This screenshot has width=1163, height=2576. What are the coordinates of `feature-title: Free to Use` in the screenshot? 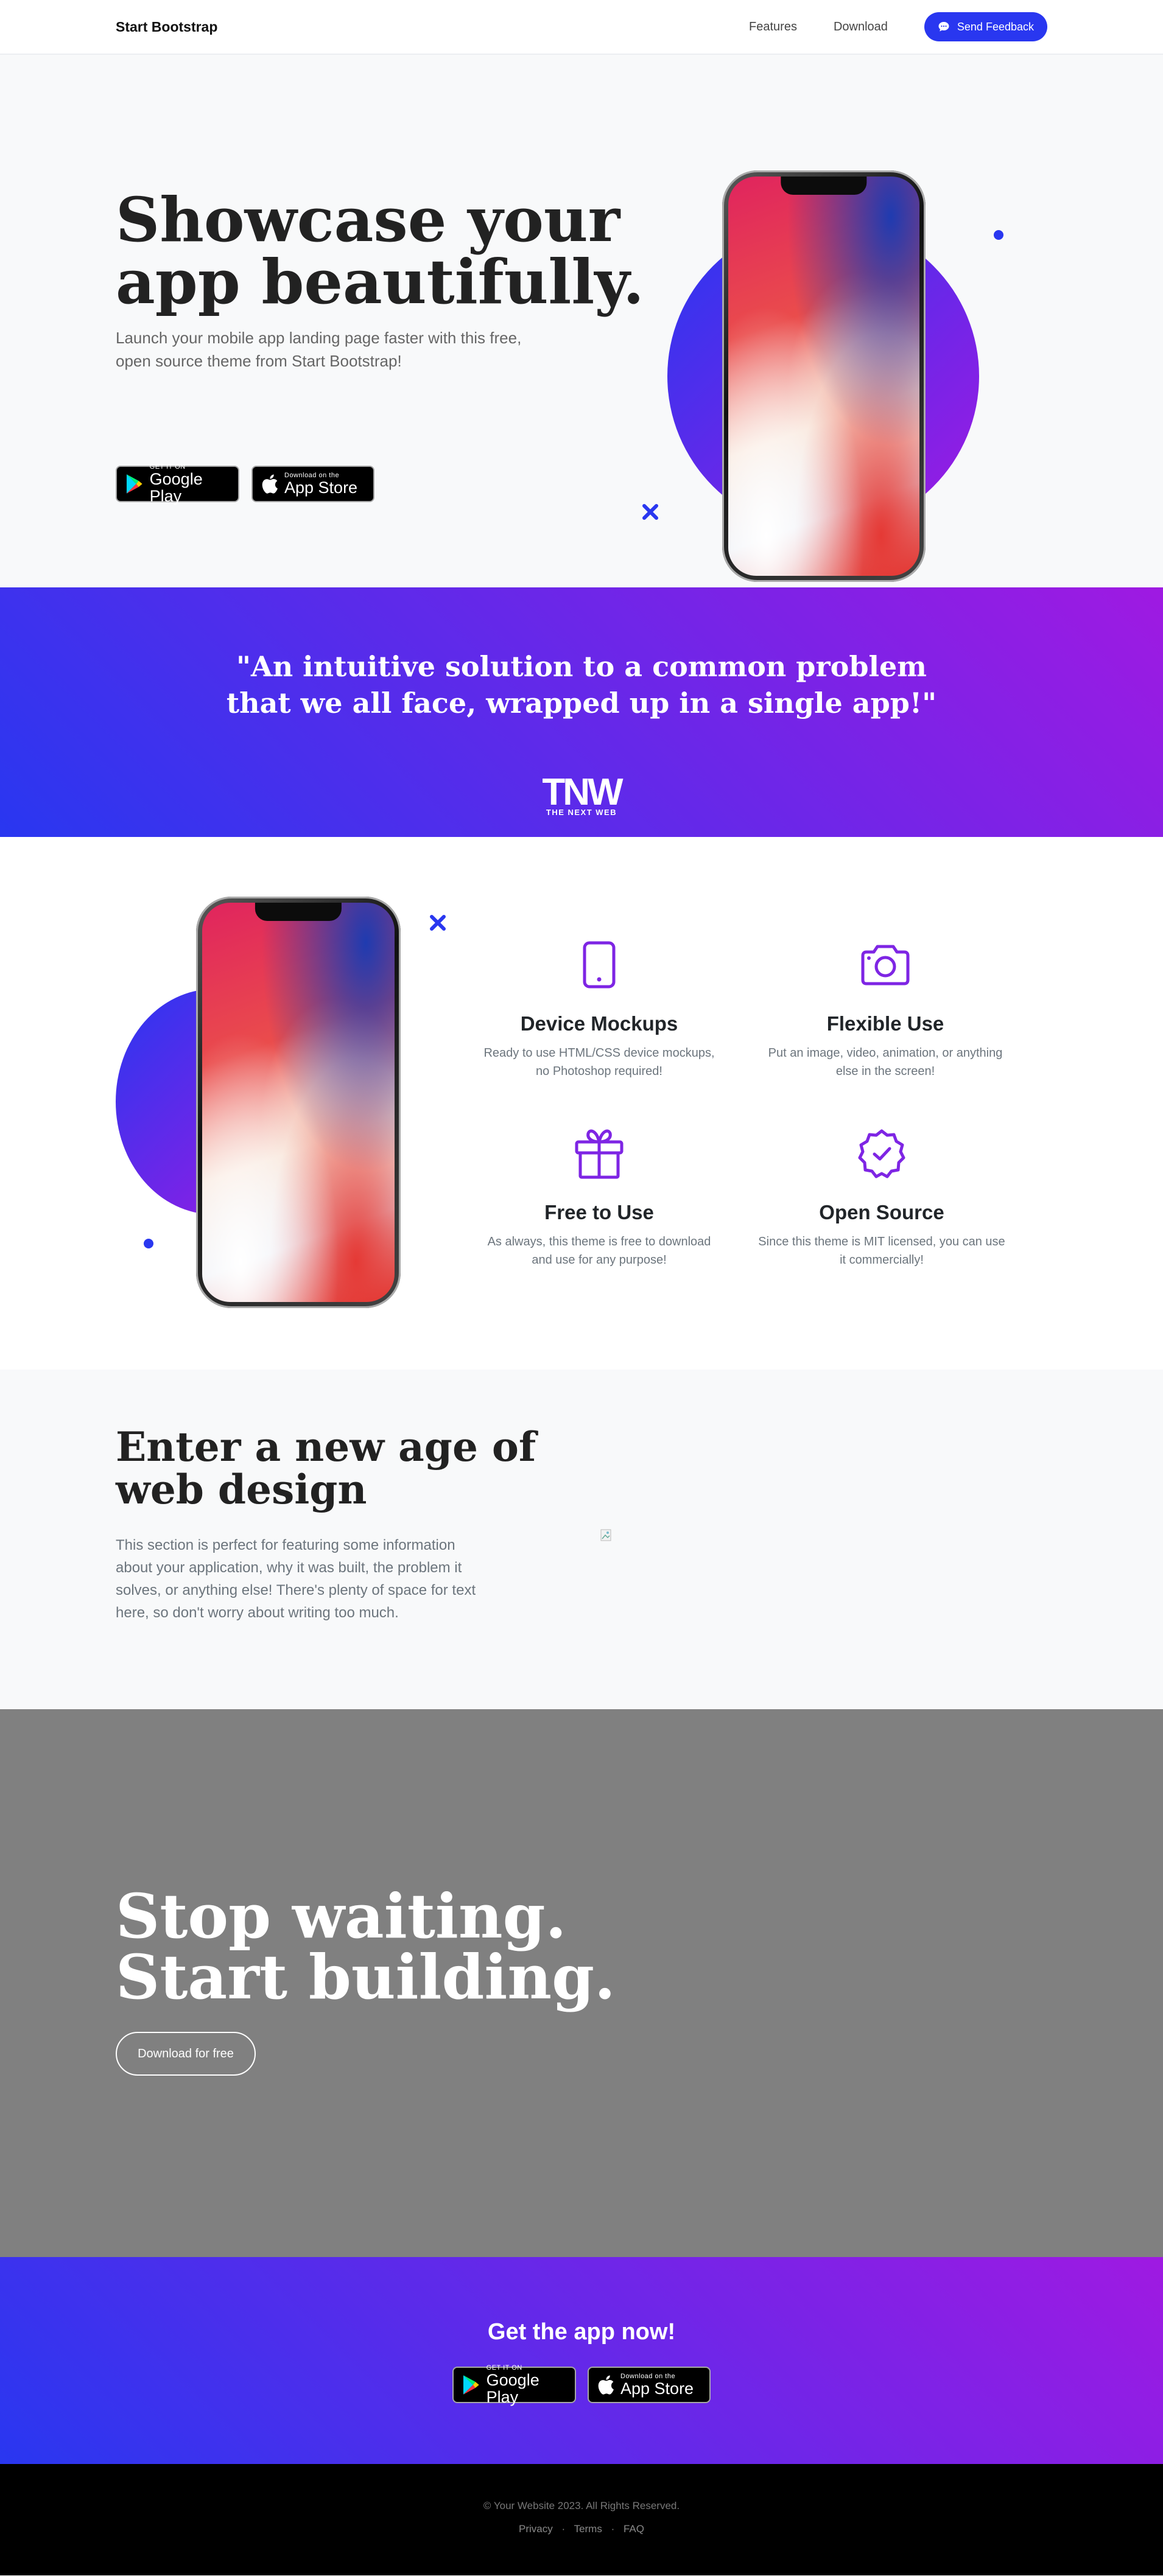 It's located at (599, 1212).